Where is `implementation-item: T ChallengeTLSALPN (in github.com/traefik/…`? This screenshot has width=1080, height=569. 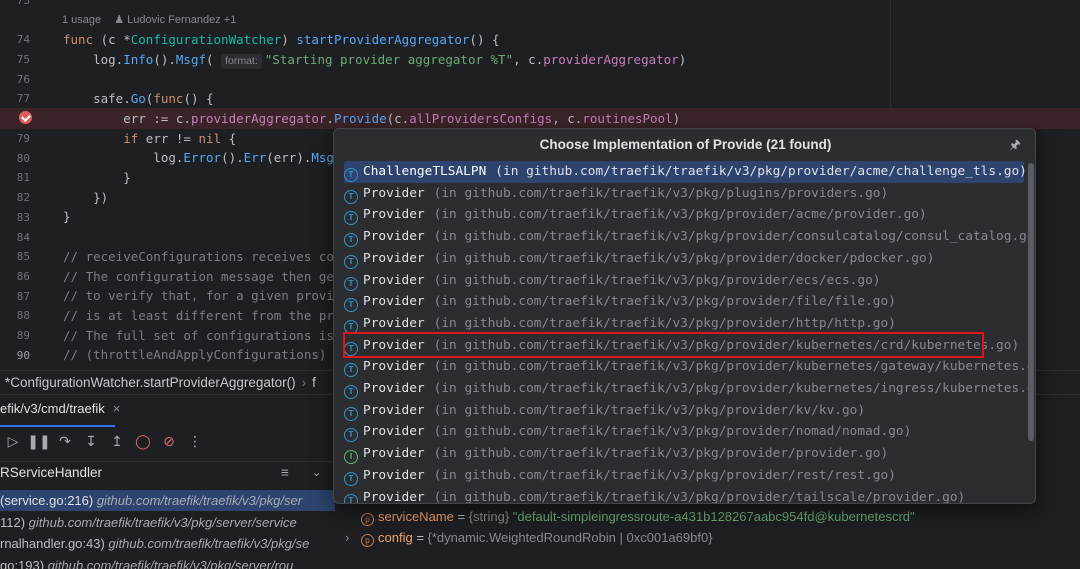 implementation-item: T ChallengeTLSALPN (in github.com/traefik/… is located at coordinates (685, 172).